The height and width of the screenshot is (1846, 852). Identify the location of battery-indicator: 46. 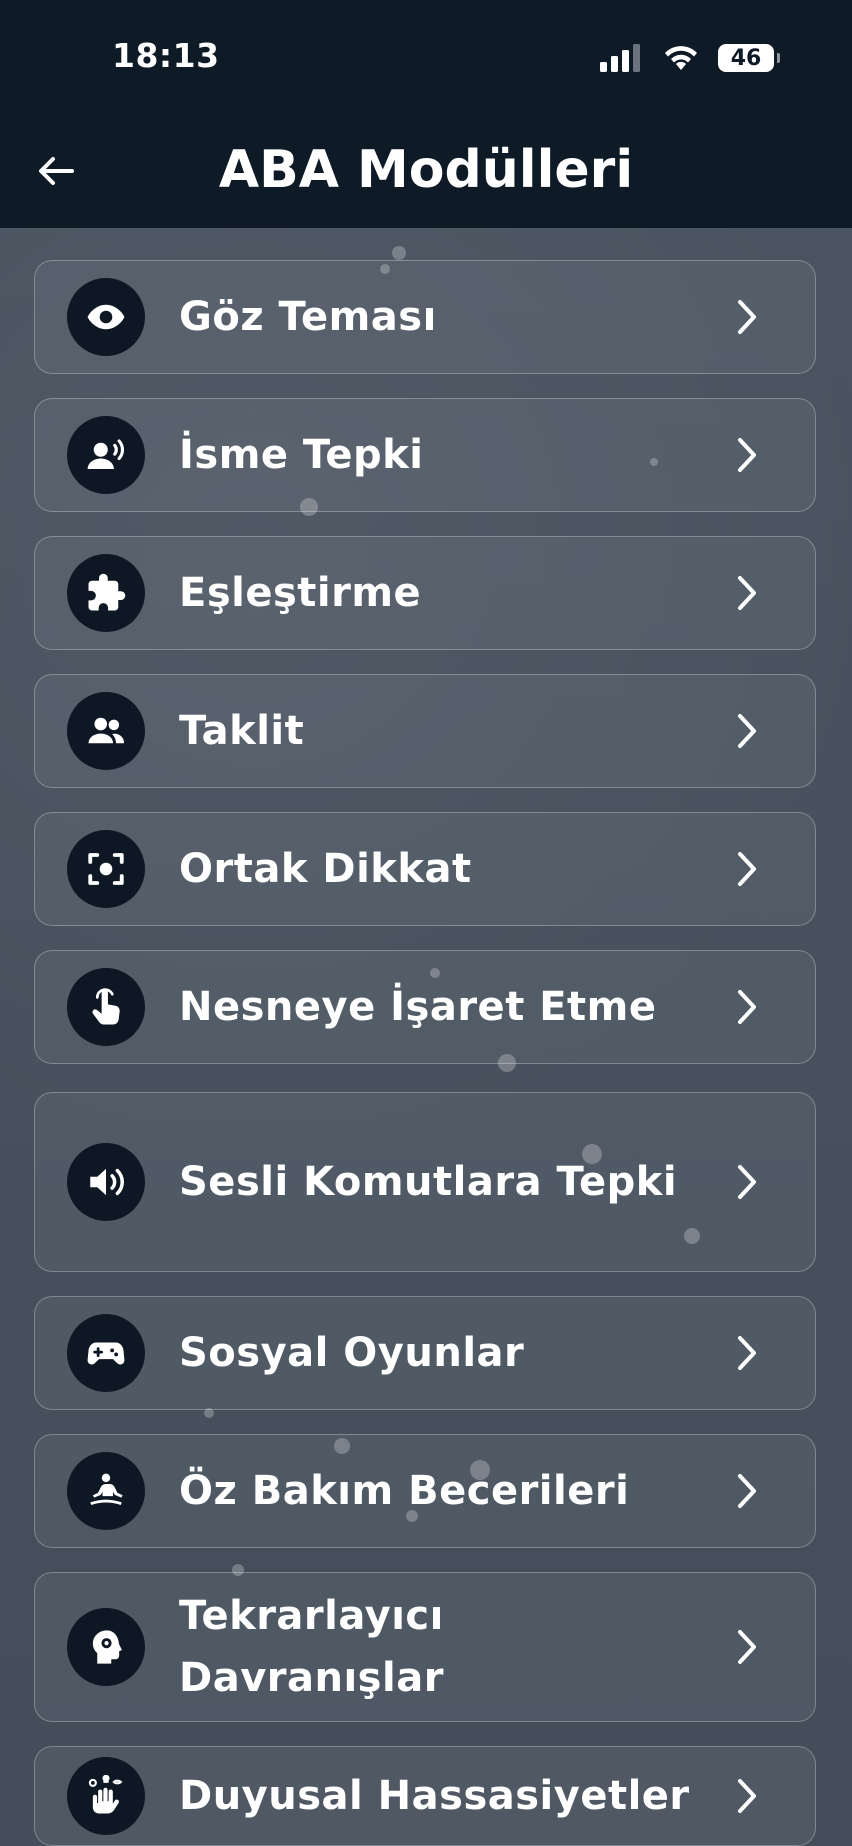
(749, 58).